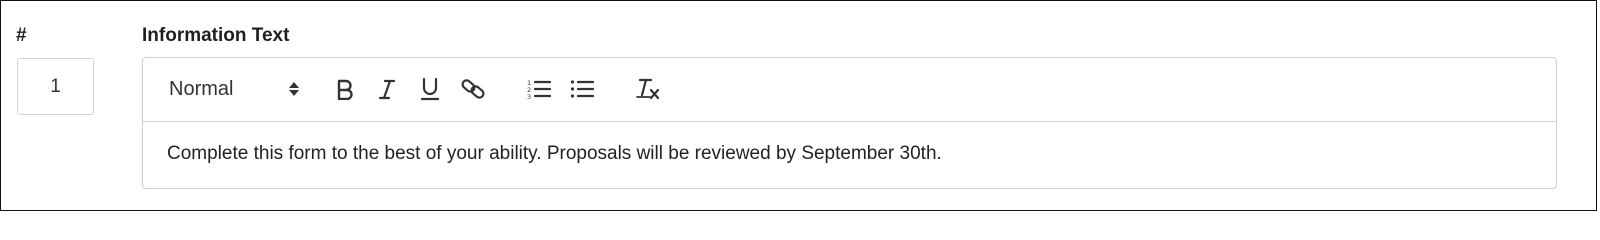 This screenshot has height=240, width=1600. I want to click on bold-icon, so click(345, 89).